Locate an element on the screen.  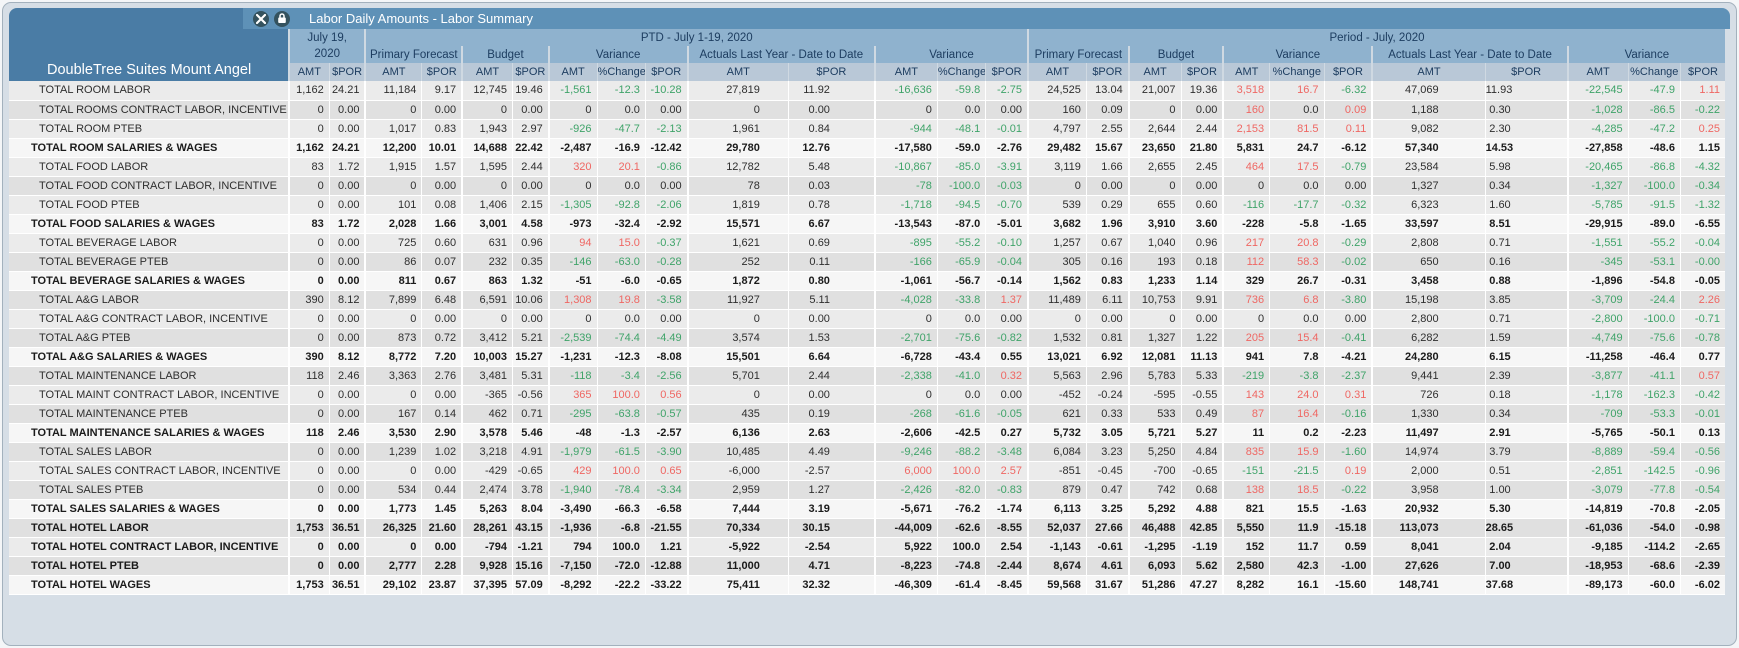
lock-icon is located at coordinates (282, 18).